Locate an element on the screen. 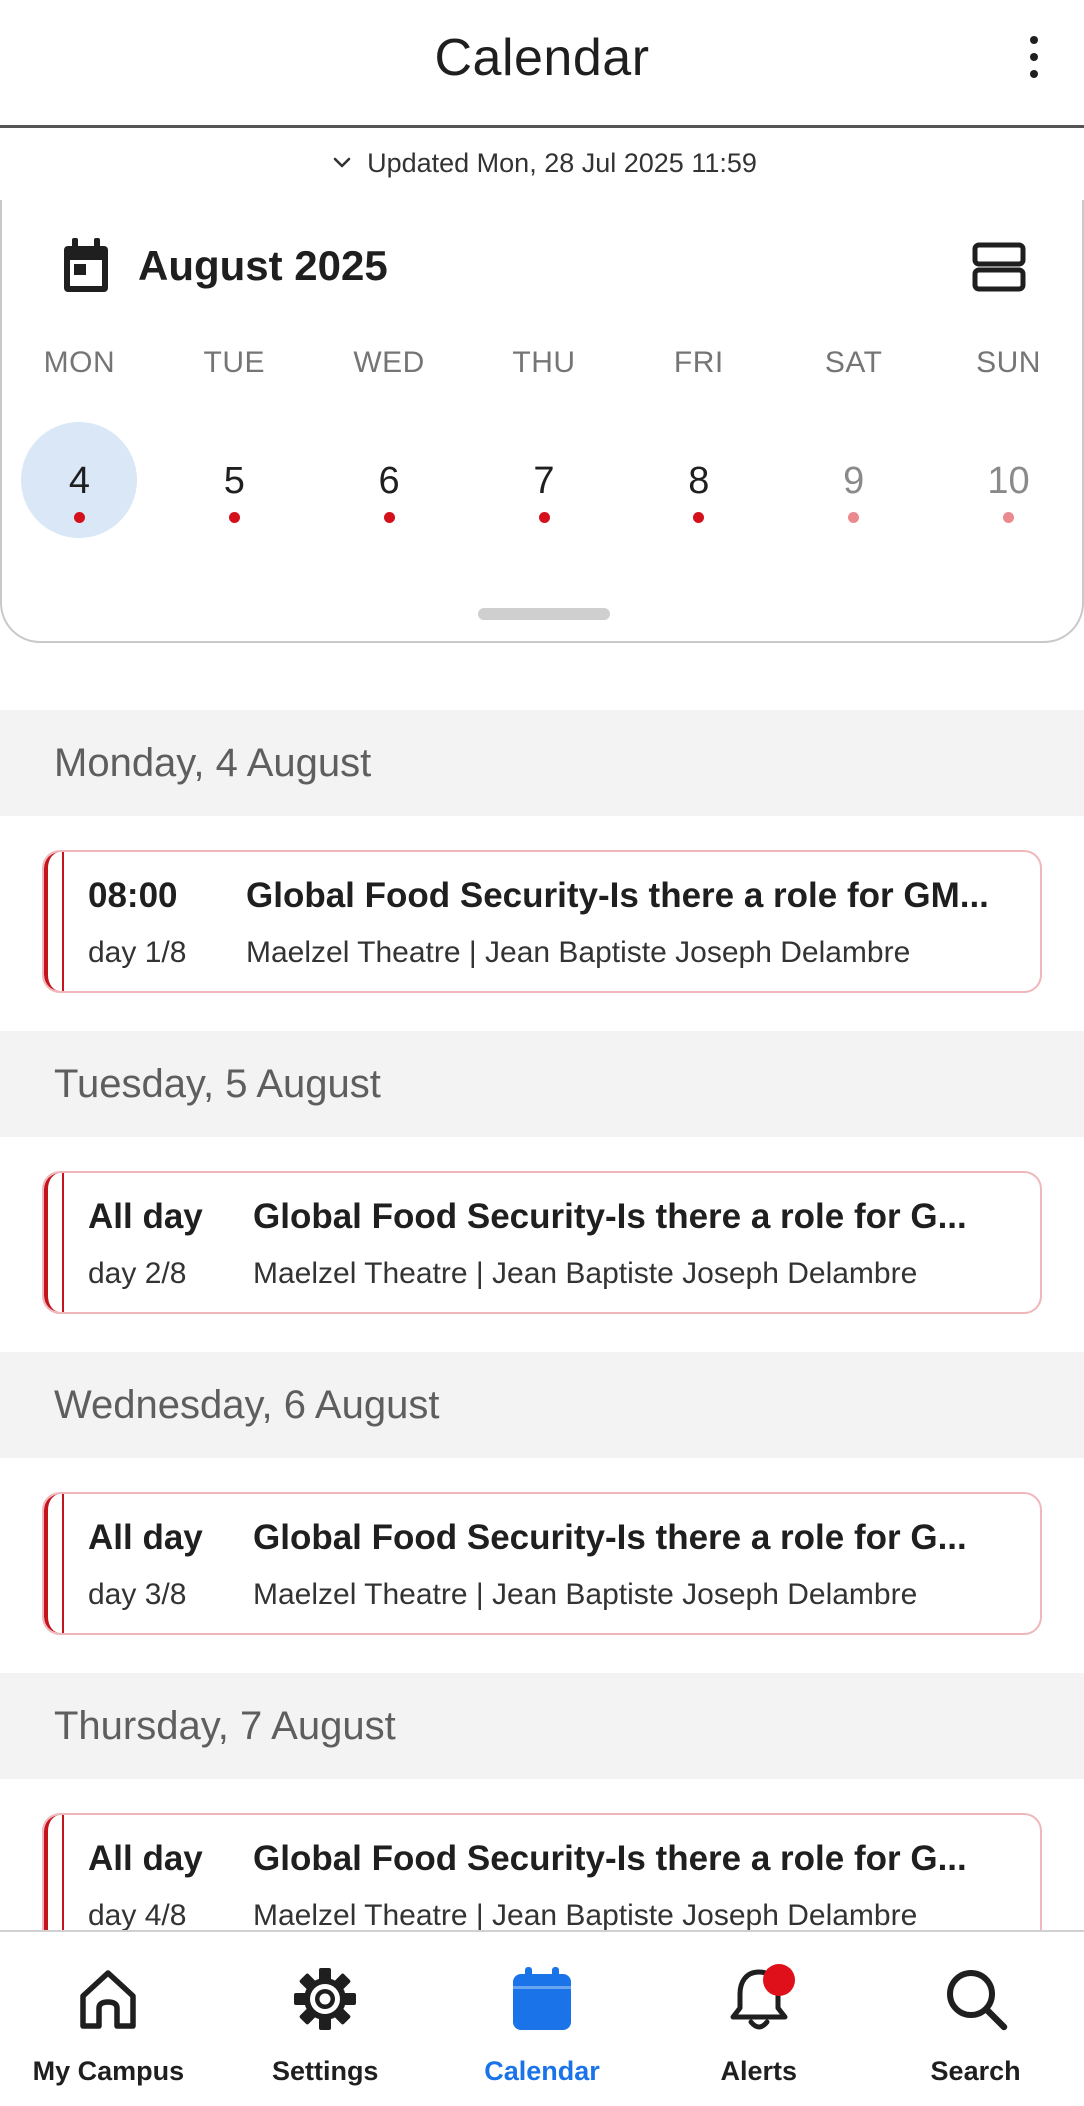 This screenshot has width=1084, height=2106. day-cell: 6 is located at coordinates (389, 480).